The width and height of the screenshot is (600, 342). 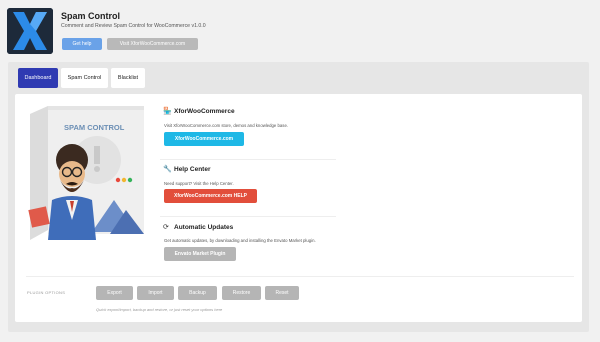 I want to click on wrench-icon: 🔧, so click(x=167, y=169).